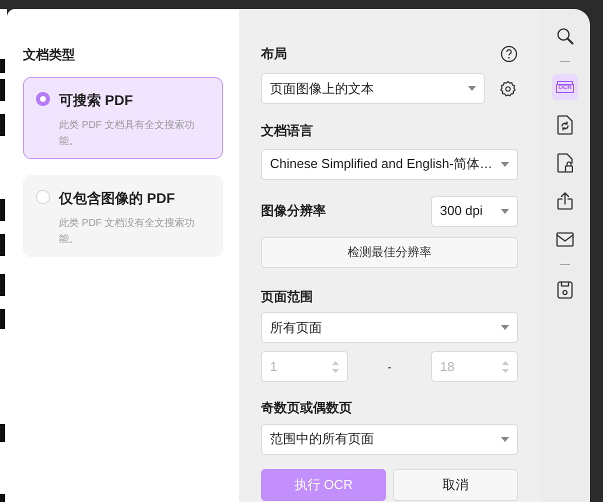  Describe the element at coordinates (293, 211) in the screenshot. I see `field-label: 图像分辨率` at that location.